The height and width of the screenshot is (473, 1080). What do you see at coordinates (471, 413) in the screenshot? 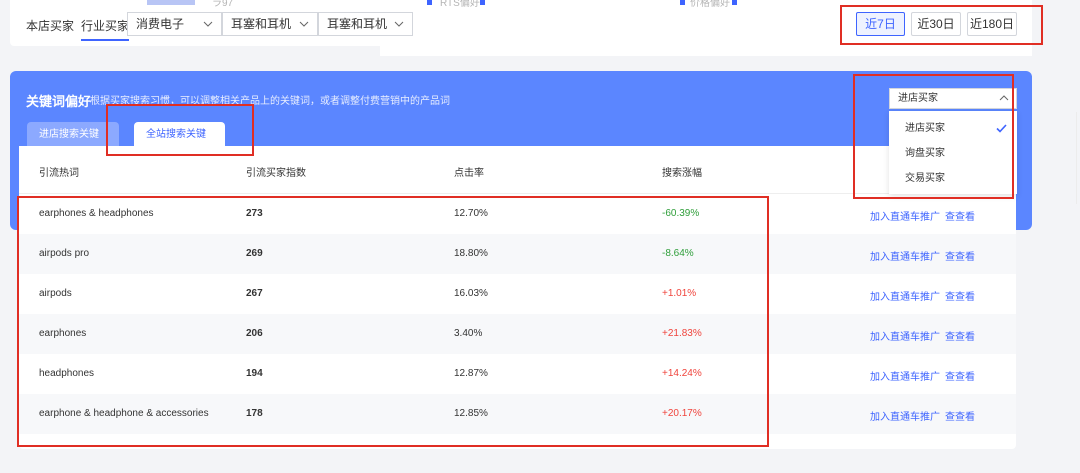
I see `cell-ctr: 12.85%` at bounding box center [471, 413].